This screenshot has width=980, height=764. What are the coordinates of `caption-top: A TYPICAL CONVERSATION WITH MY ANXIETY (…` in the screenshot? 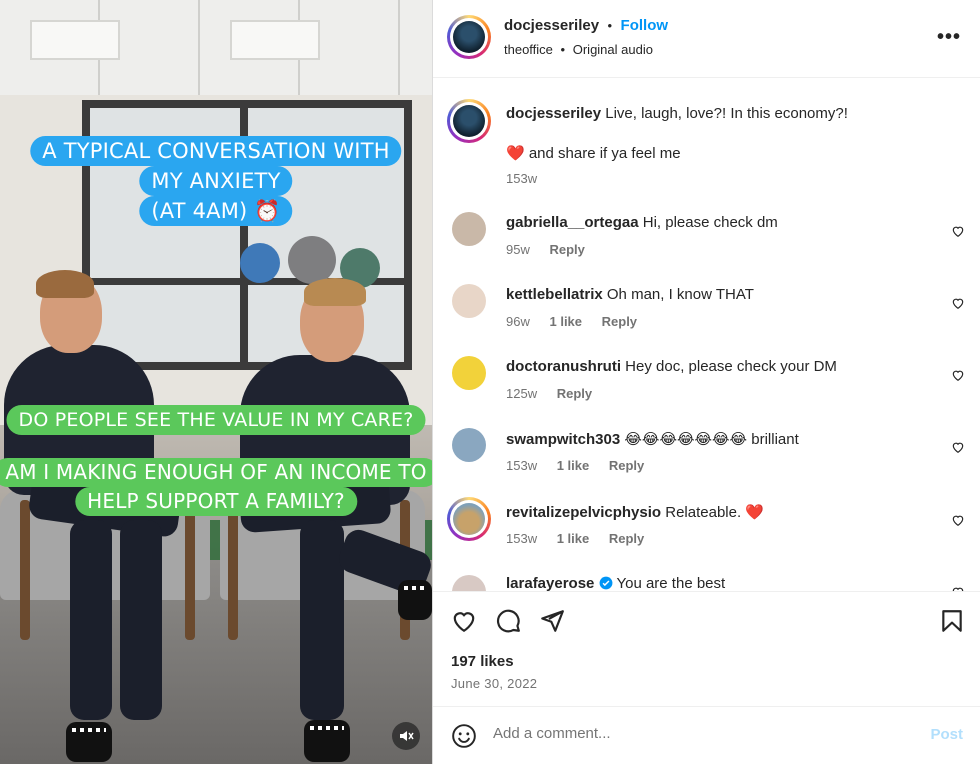 It's located at (216, 181).